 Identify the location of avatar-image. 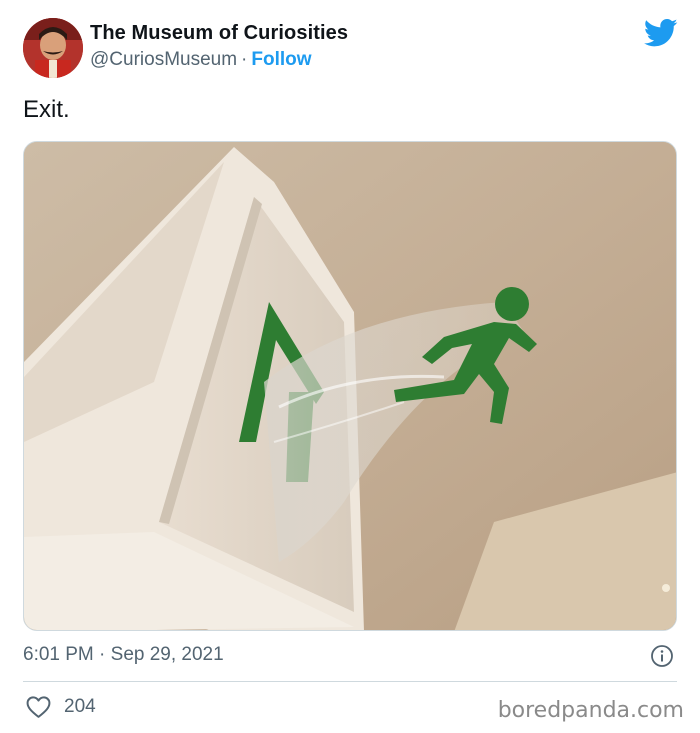
(53, 48).